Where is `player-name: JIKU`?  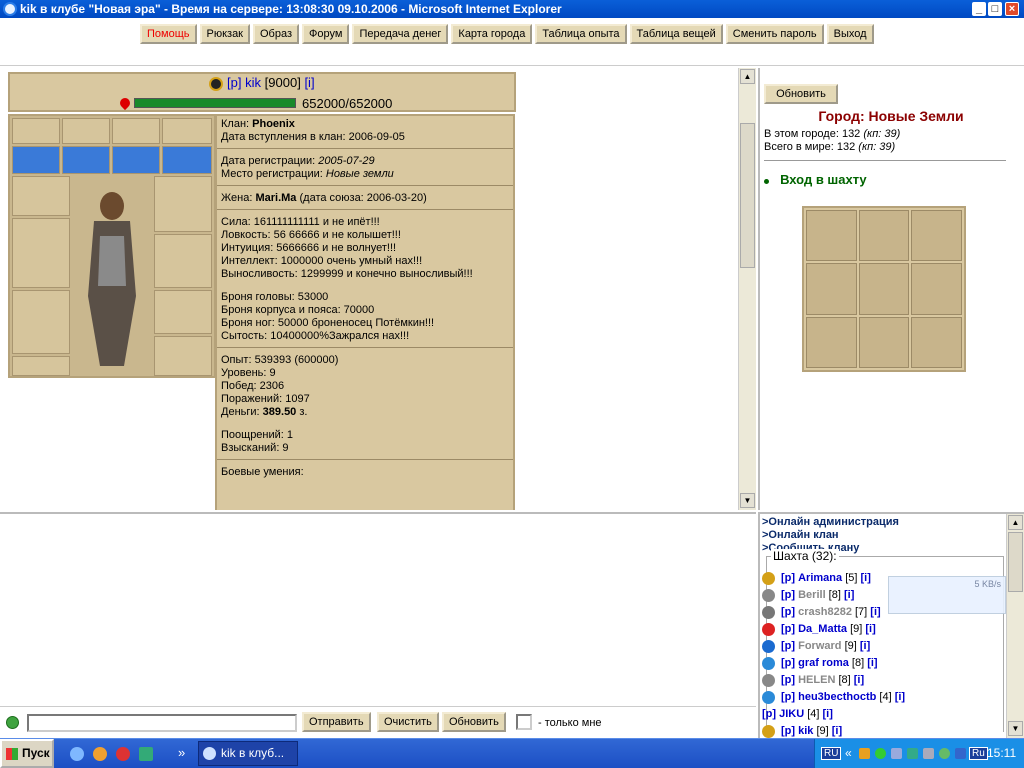 player-name: JIKU is located at coordinates (791, 714).